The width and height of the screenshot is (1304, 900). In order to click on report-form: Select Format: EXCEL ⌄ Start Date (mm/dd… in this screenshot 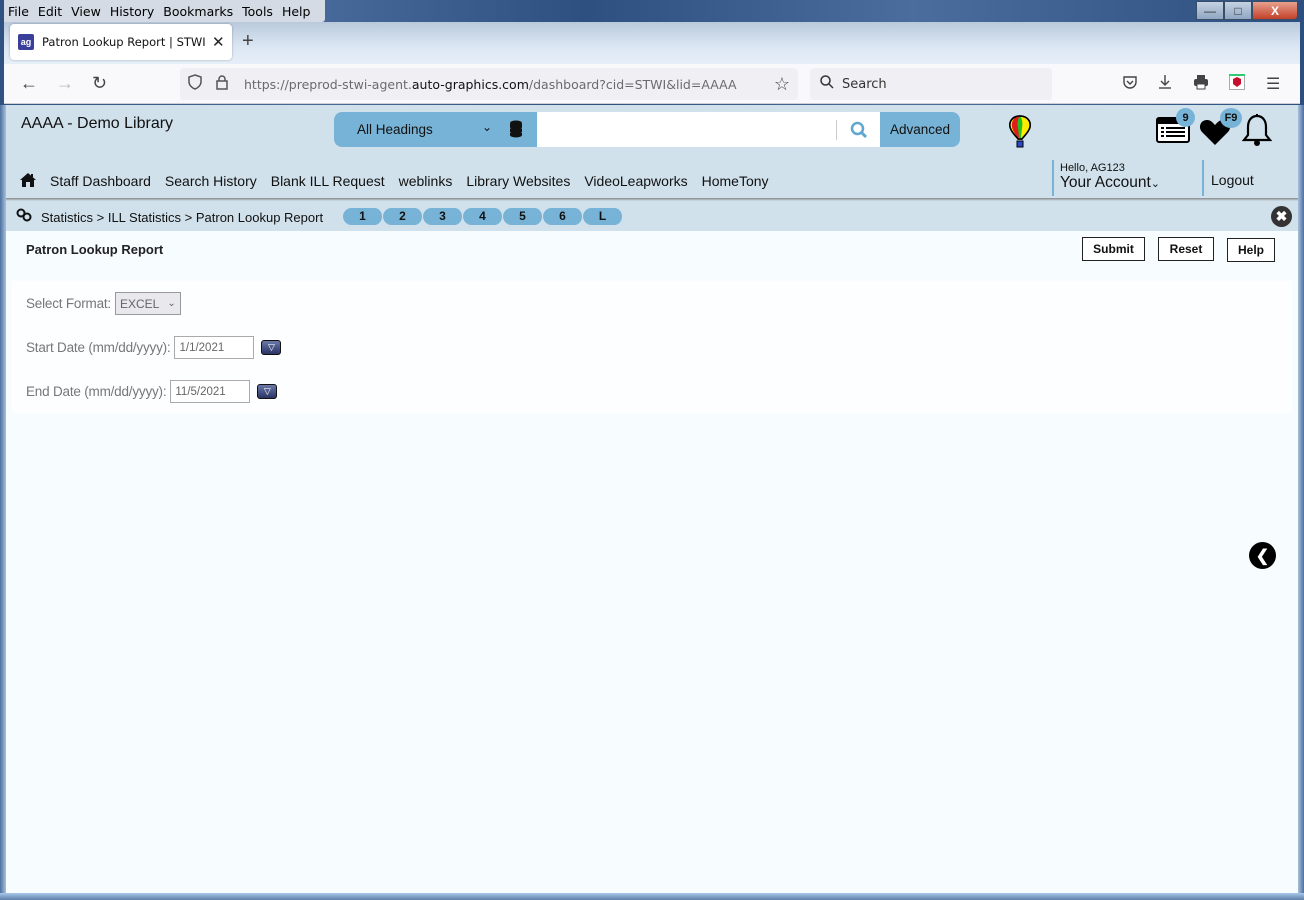, I will do `click(652, 347)`.